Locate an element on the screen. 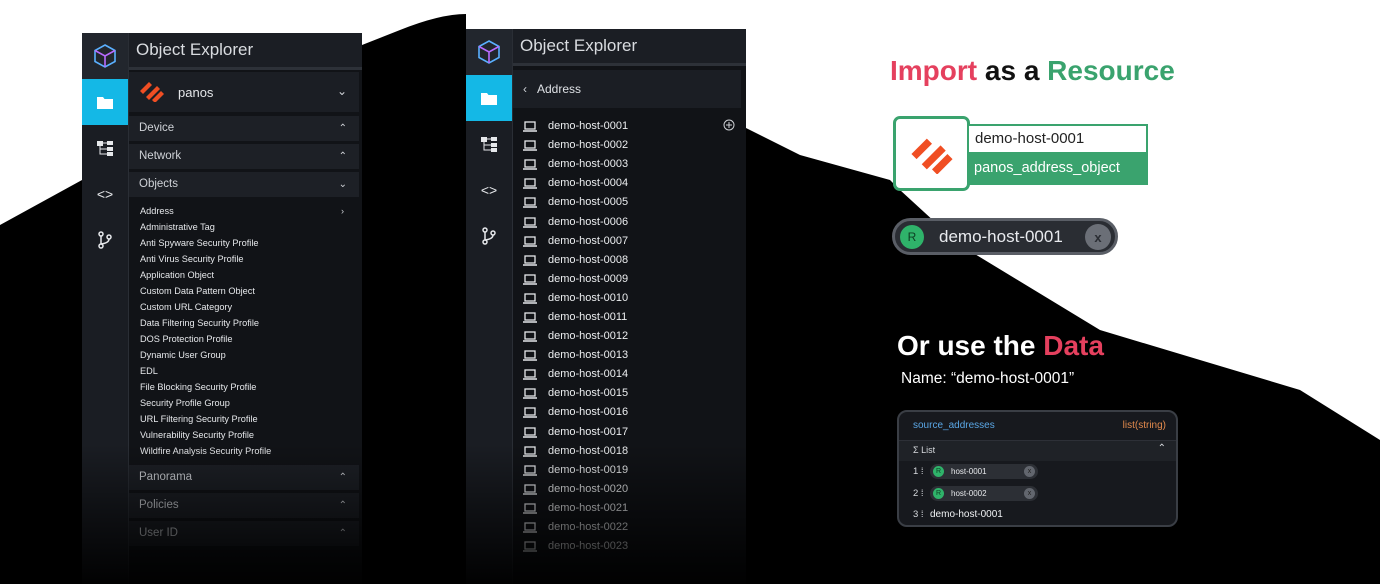 This screenshot has height=584, width=1380. host-row: demo-host-0014 is located at coordinates (628, 374).